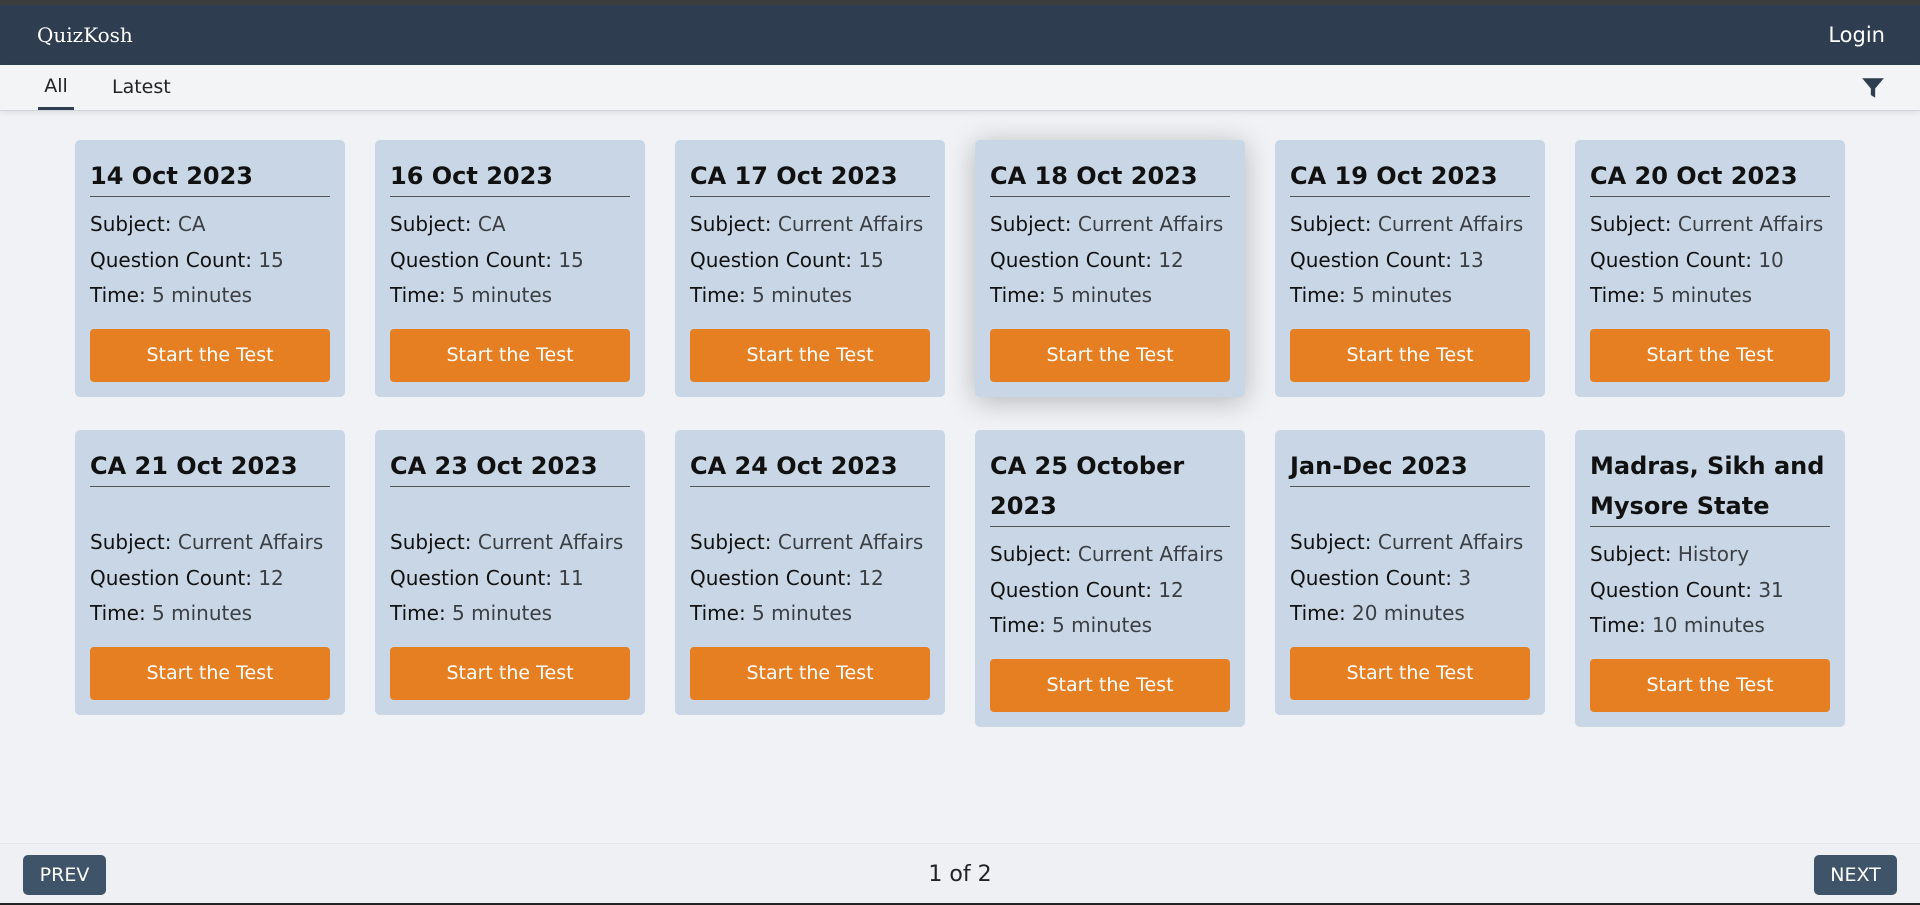 Image resolution: width=1920 pixels, height=905 pixels. Describe the element at coordinates (1408, 613) in the screenshot. I see `time-value: 20 minutes` at that location.